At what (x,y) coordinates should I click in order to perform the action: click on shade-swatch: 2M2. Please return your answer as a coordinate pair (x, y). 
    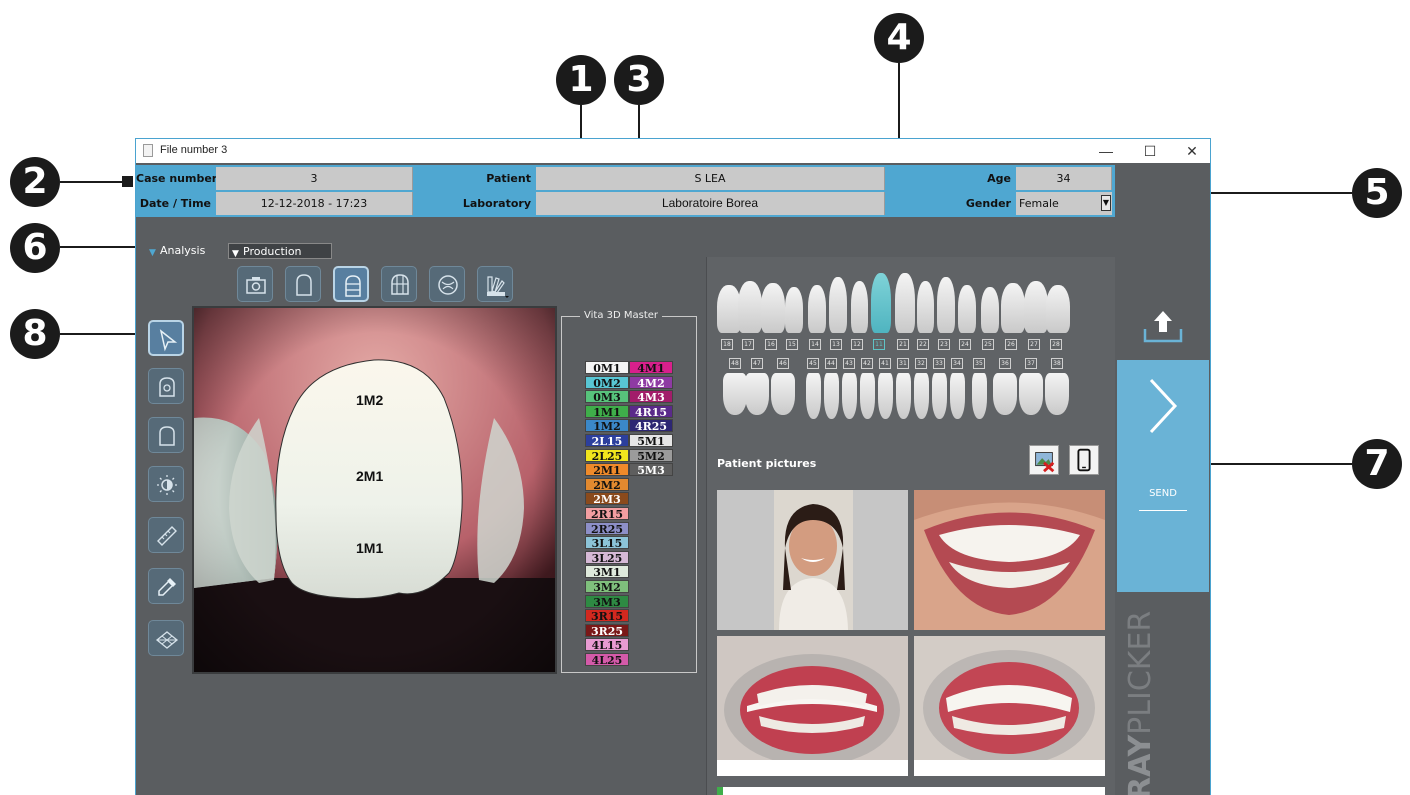
    Looking at the image, I should click on (607, 484).